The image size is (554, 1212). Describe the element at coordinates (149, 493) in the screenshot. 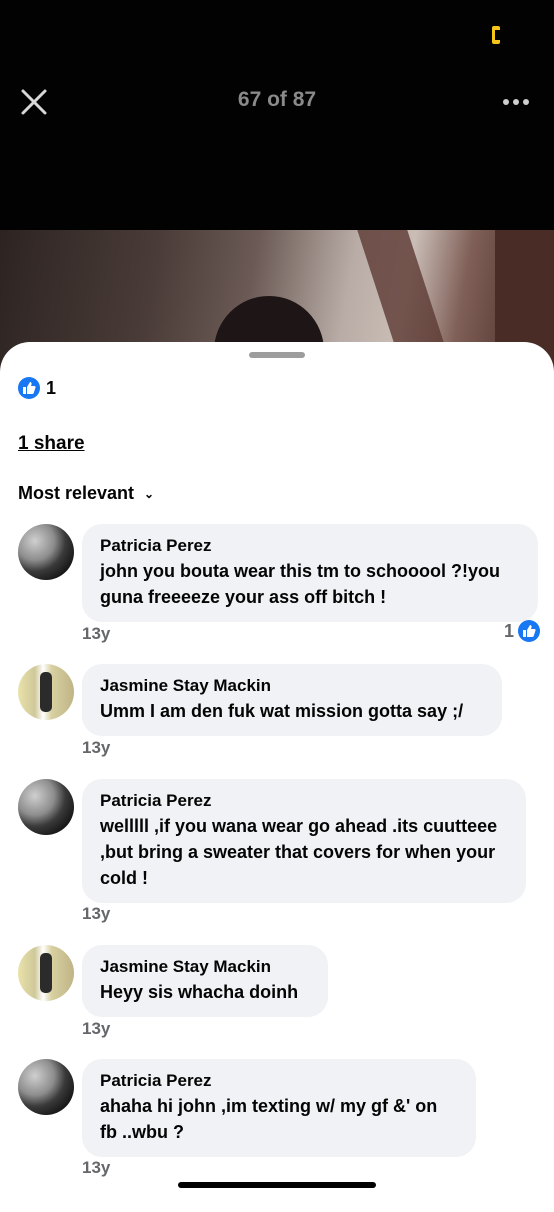

I see `chevron-down-icon: ⌄` at that location.